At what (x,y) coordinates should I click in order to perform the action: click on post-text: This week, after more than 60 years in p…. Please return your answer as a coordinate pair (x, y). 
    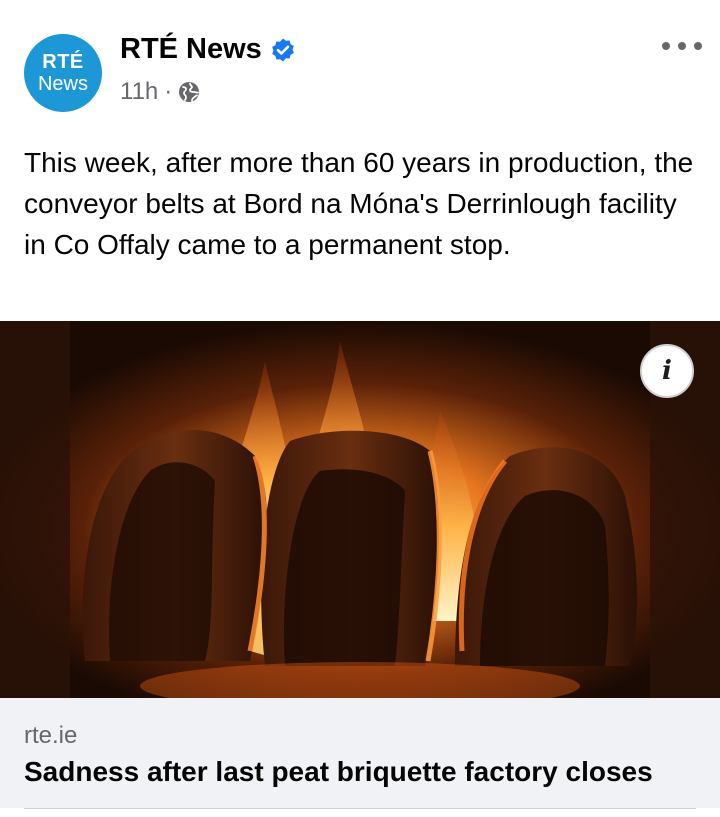
    Looking at the image, I should click on (359, 203).